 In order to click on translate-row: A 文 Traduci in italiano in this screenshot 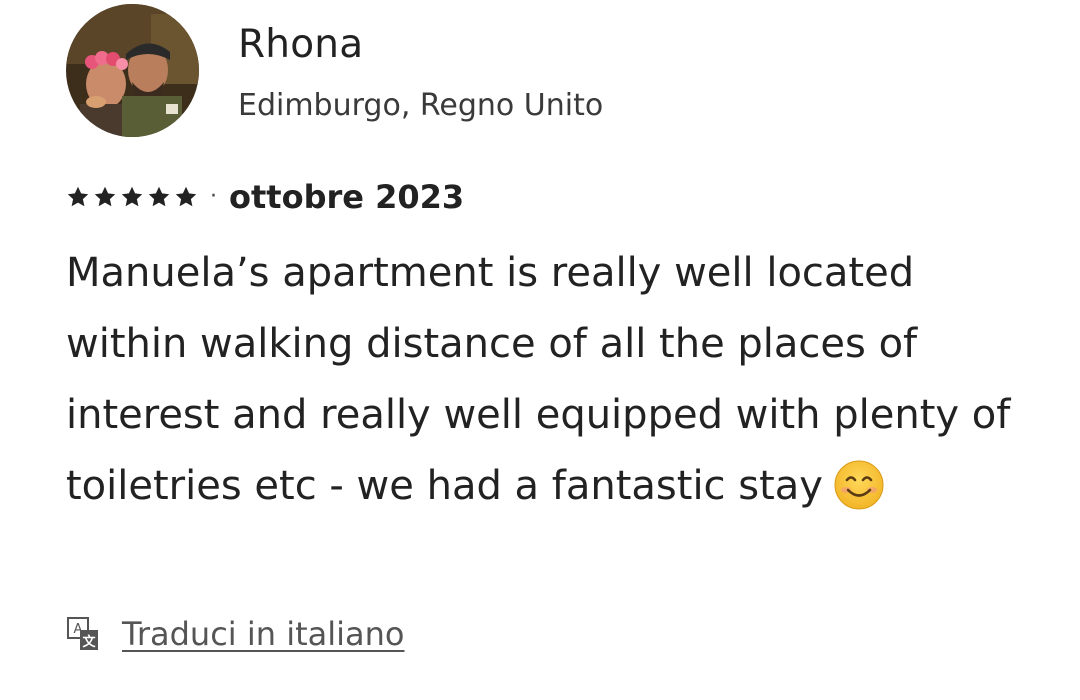, I will do `click(235, 634)`.